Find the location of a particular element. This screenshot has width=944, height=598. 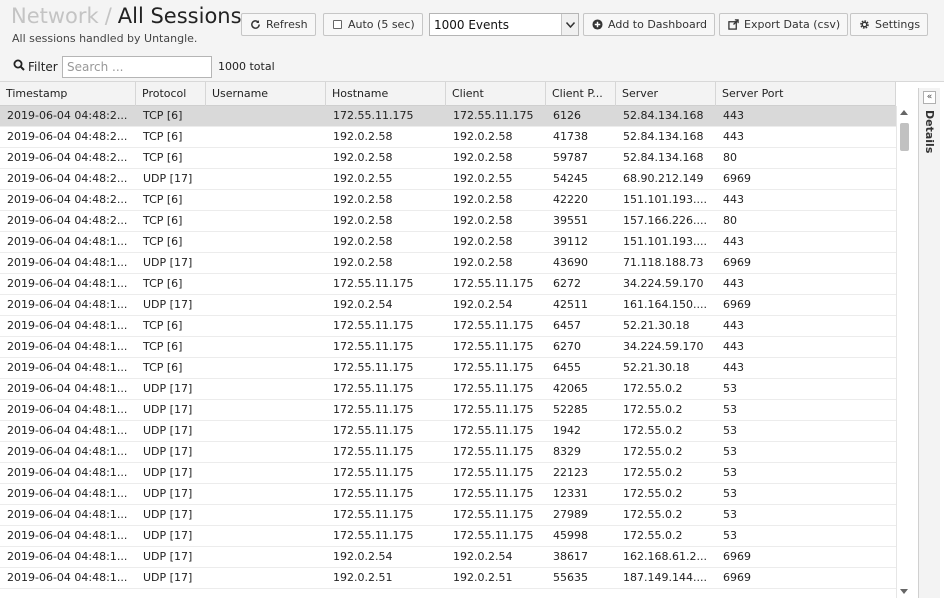

search-input is located at coordinates (137, 67).